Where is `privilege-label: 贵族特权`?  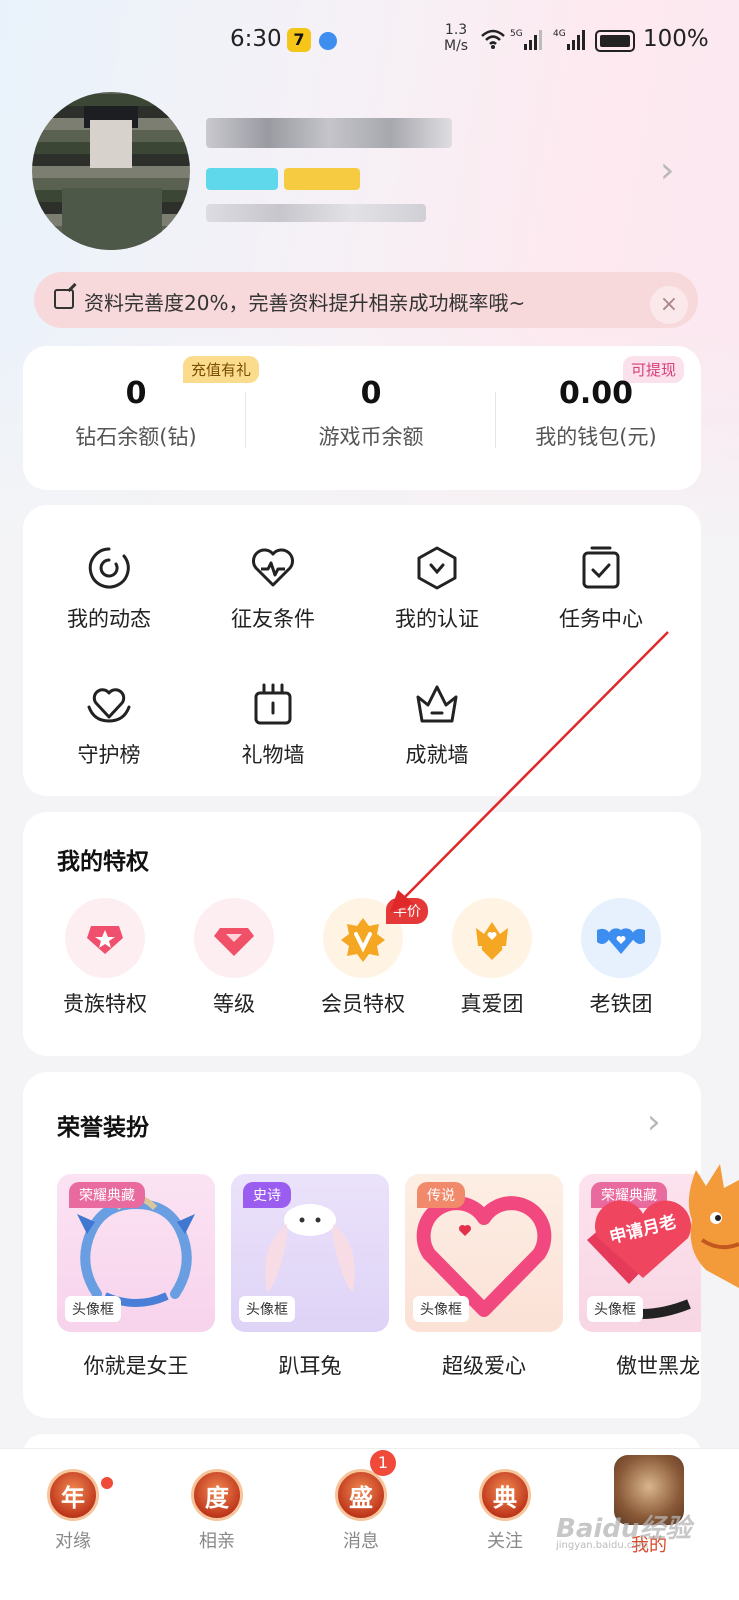
privilege-label: 贵族特权 is located at coordinates (105, 1004).